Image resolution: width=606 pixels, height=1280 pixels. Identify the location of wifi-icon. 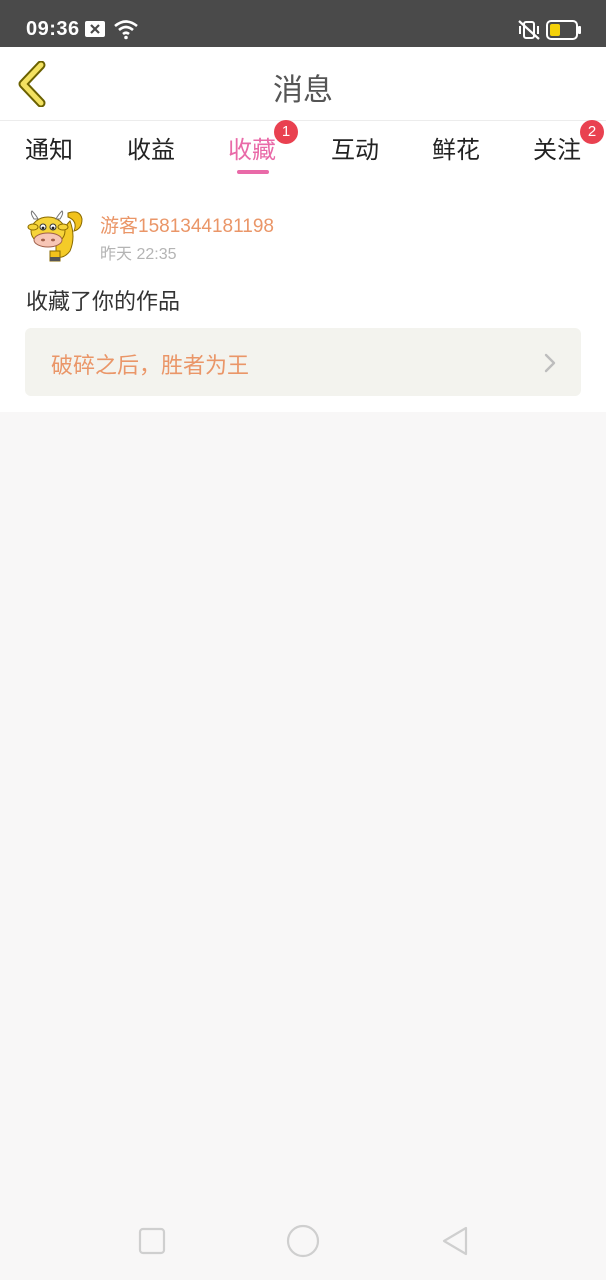
(126, 30).